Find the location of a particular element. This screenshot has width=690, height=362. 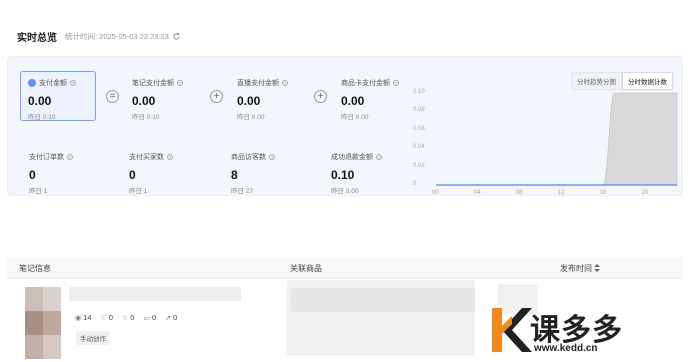

star-icon: ☆ is located at coordinates (125, 318).